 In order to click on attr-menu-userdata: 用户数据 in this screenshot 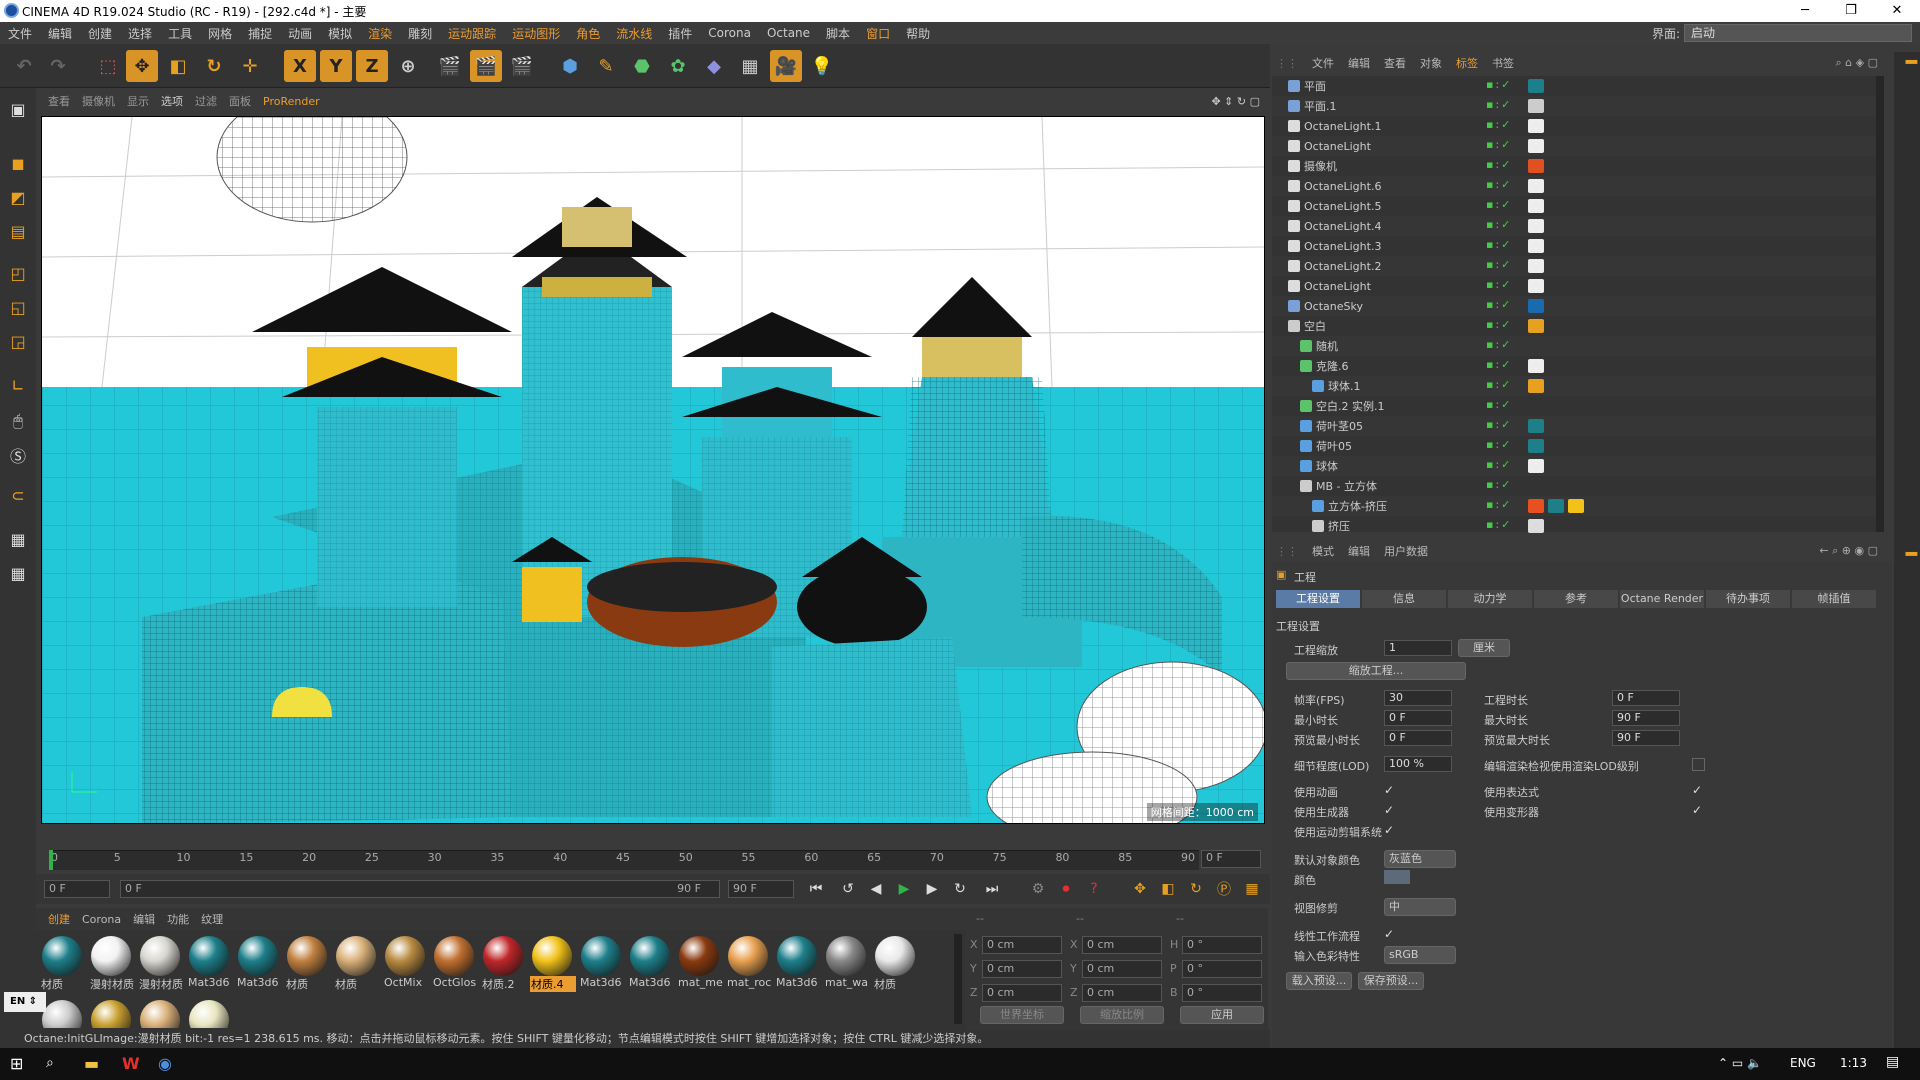, I will do `click(1406, 551)`.